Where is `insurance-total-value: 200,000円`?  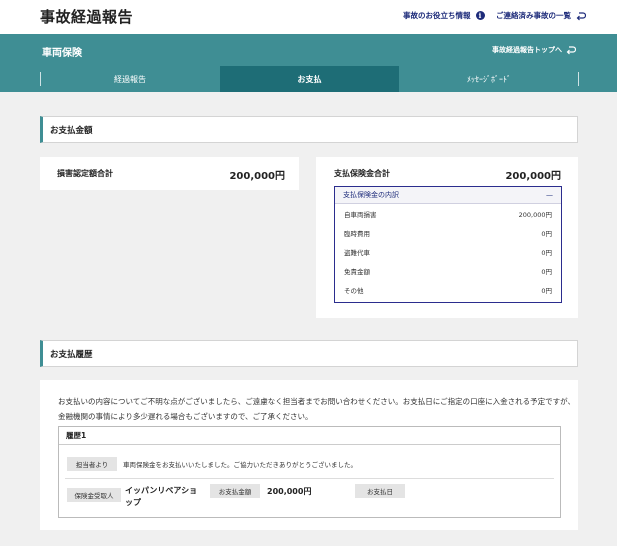
insurance-total-value: 200,000円 is located at coordinates (533, 176).